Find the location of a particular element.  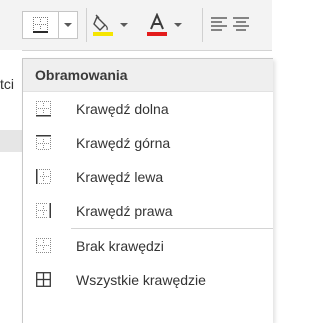

borders-split-button is located at coordinates (50, 25).